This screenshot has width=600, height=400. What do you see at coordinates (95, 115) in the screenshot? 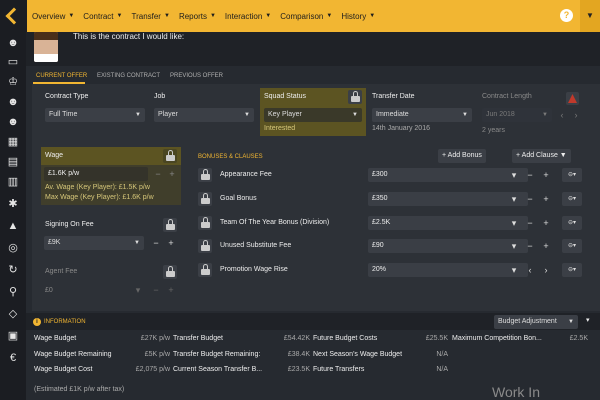
I see `contract-type-select: Full Time ▼` at bounding box center [95, 115].